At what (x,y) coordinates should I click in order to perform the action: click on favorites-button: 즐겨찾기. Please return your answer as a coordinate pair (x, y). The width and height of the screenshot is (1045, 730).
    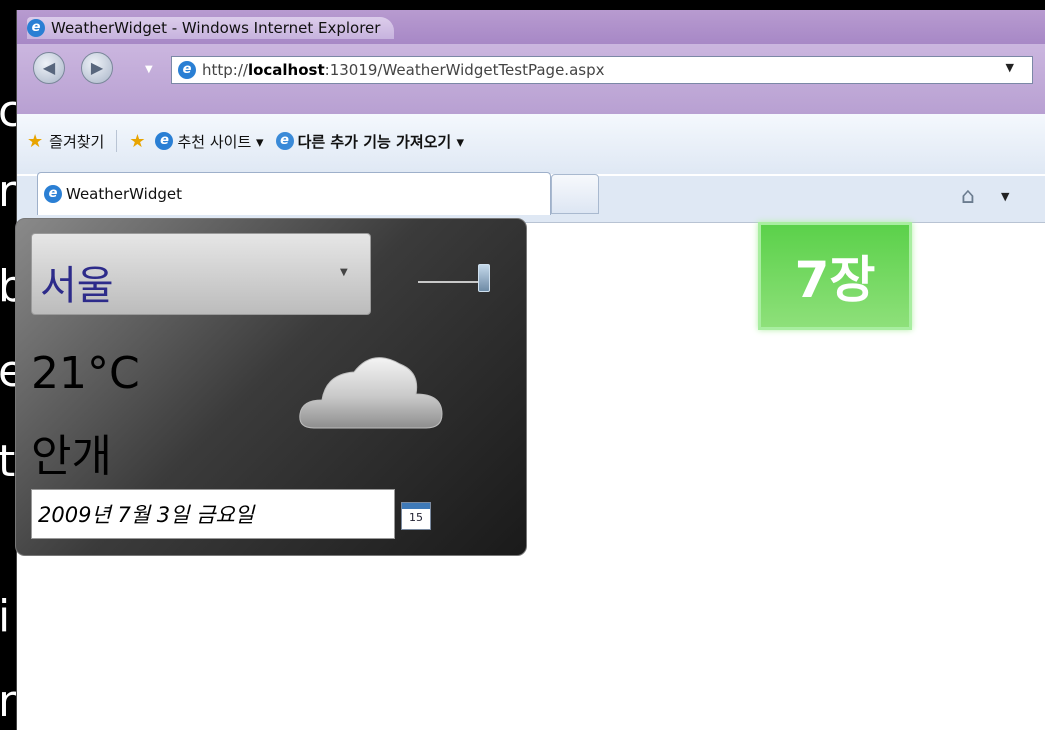
    Looking at the image, I should click on (76, 141).